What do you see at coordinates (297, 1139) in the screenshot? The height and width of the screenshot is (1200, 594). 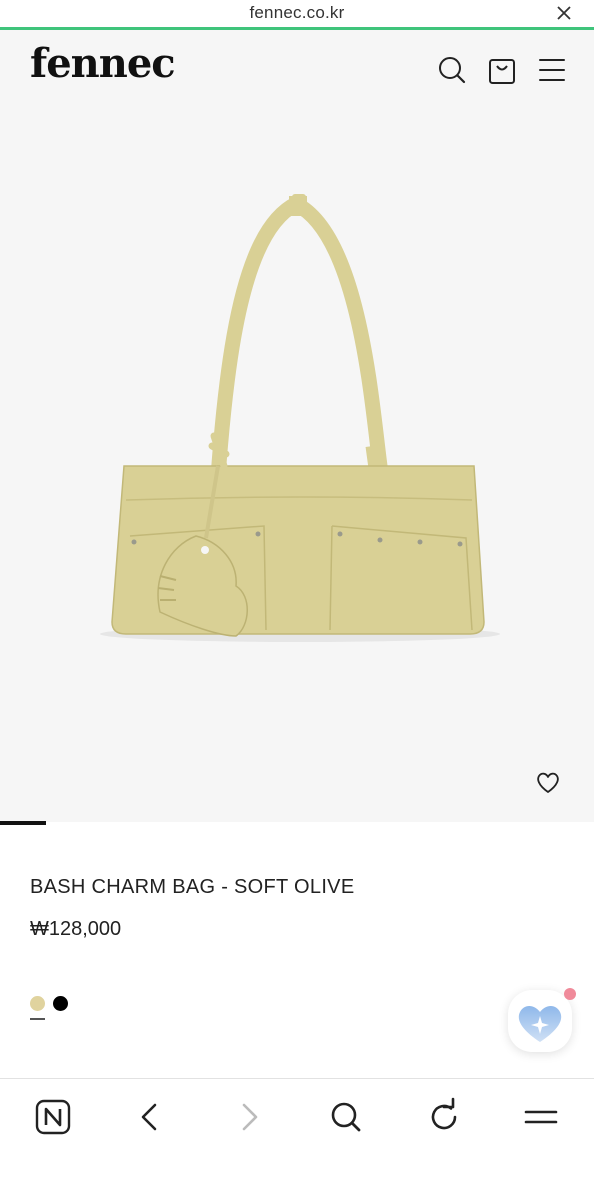 I see `browser-toolbar` at bounding box center [297, 1139].